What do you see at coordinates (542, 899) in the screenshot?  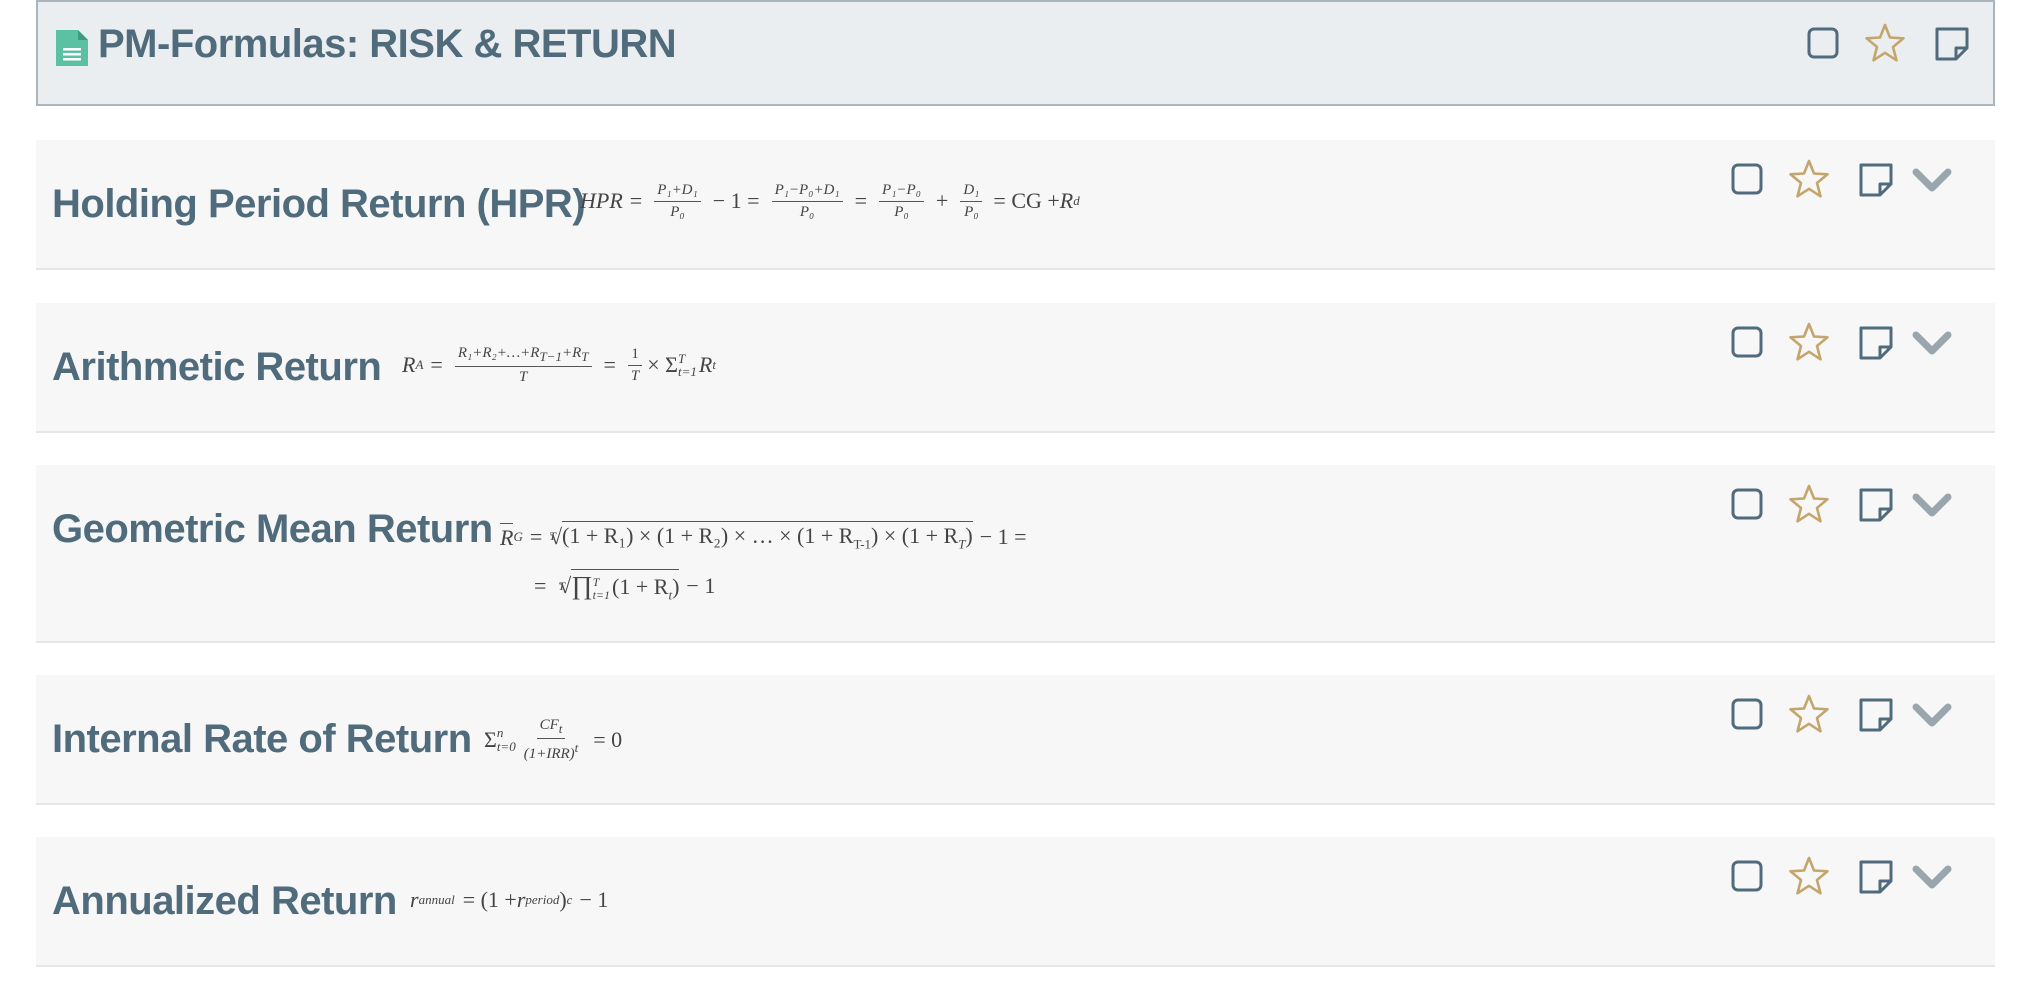 I see `formula-subscript: period` at bounding box center [542, 899].